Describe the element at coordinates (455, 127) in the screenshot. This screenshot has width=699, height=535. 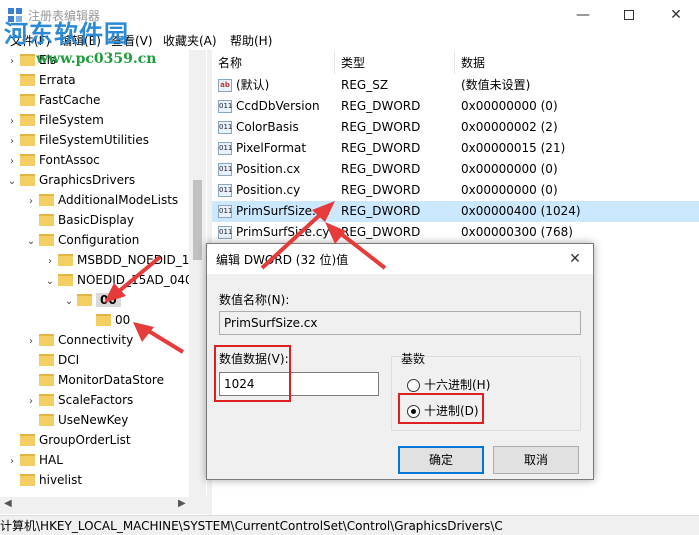
I see `value-row: 011 ColorBasis REG_DWORD 0x00000002 (2)` at that location.